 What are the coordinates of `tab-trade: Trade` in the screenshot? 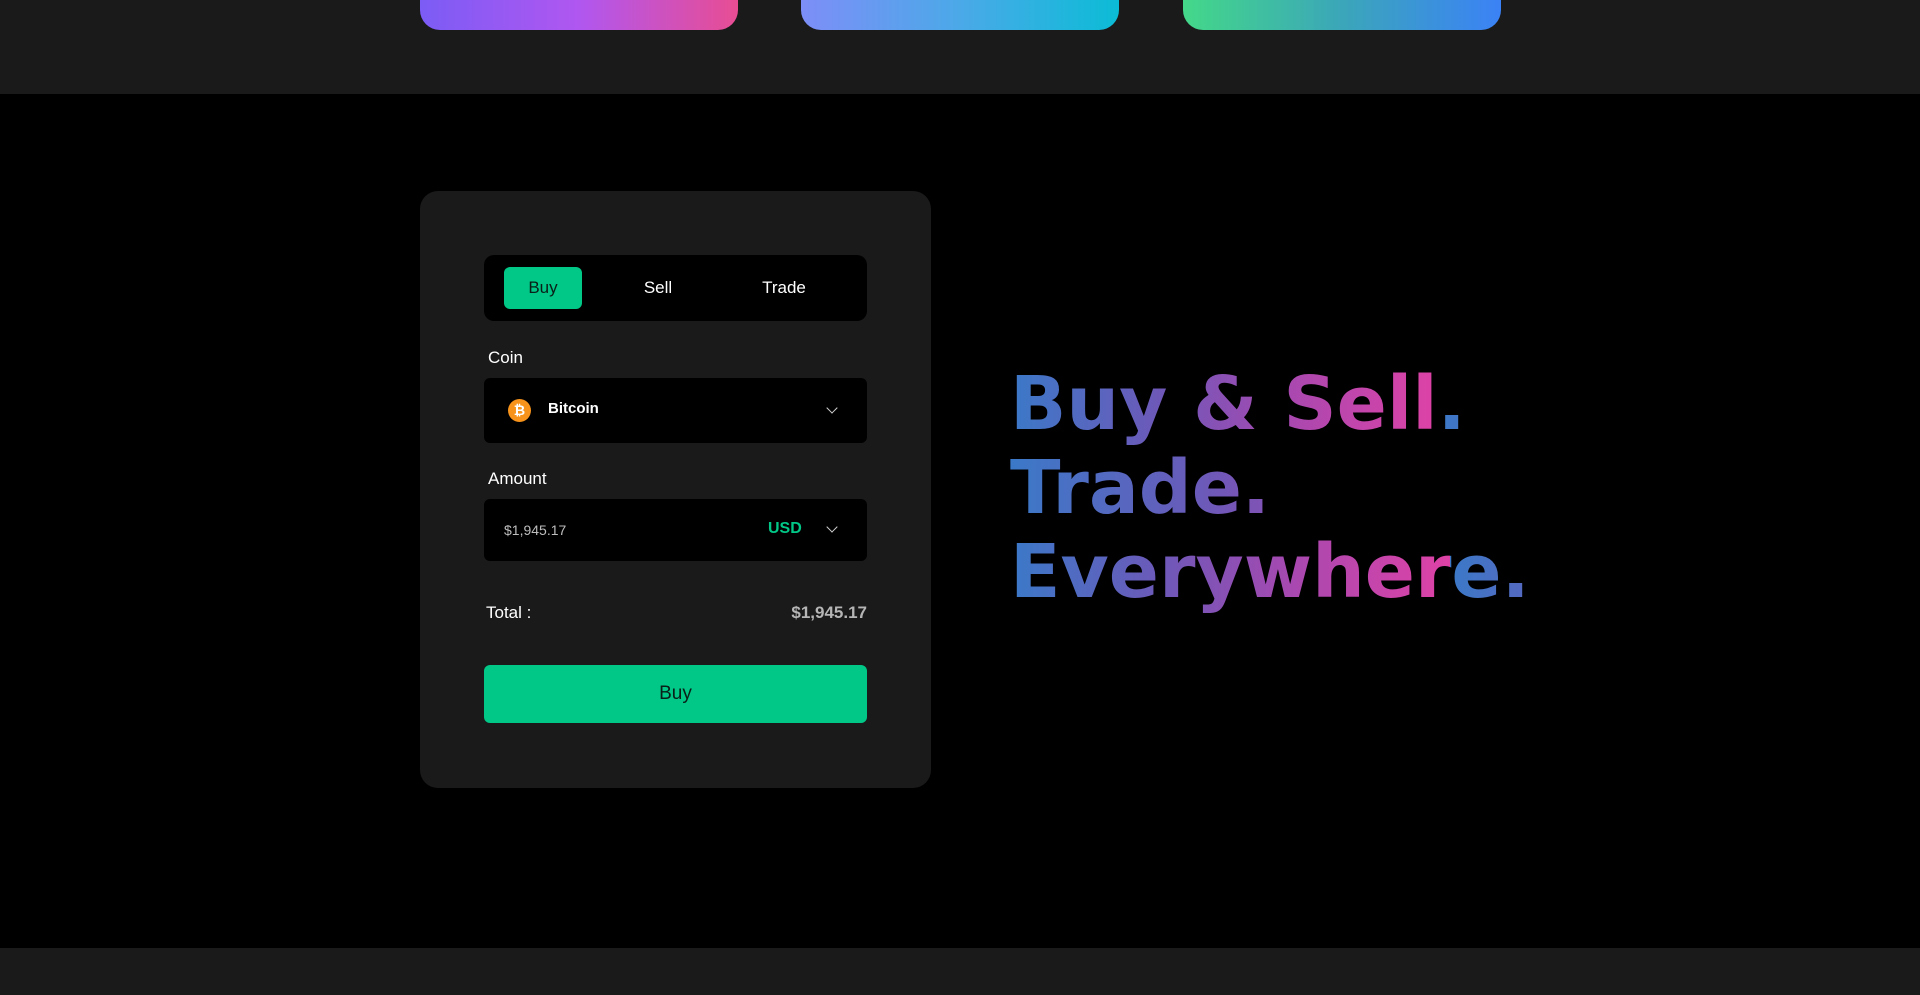 It's located at (784, 288).